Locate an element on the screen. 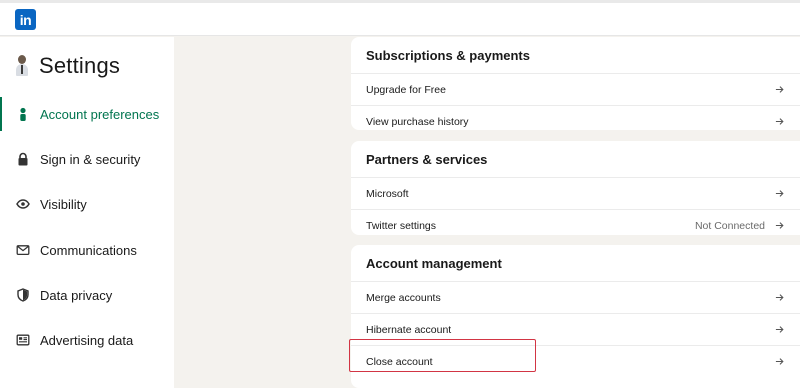  section-title: Partners & services is located at coordinates (427, 159).